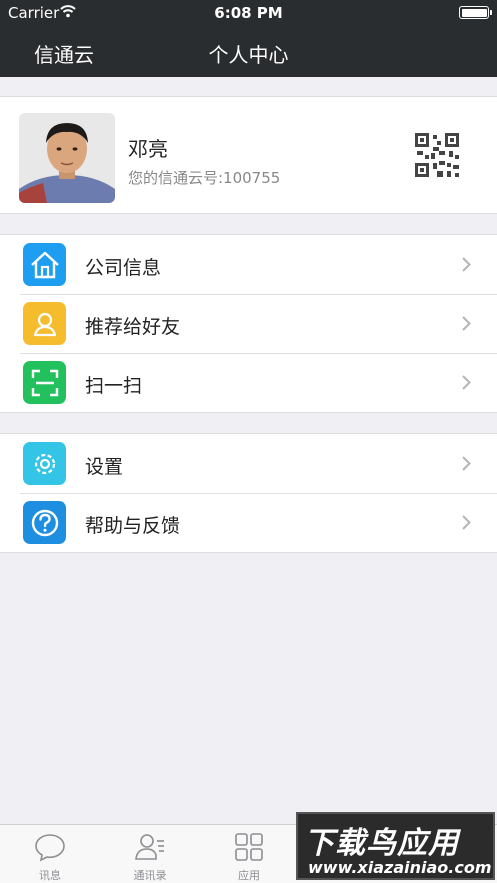  Describe the element at coordinates (437, 155) in the screenshot. I see `qr-code-icon` at that location.